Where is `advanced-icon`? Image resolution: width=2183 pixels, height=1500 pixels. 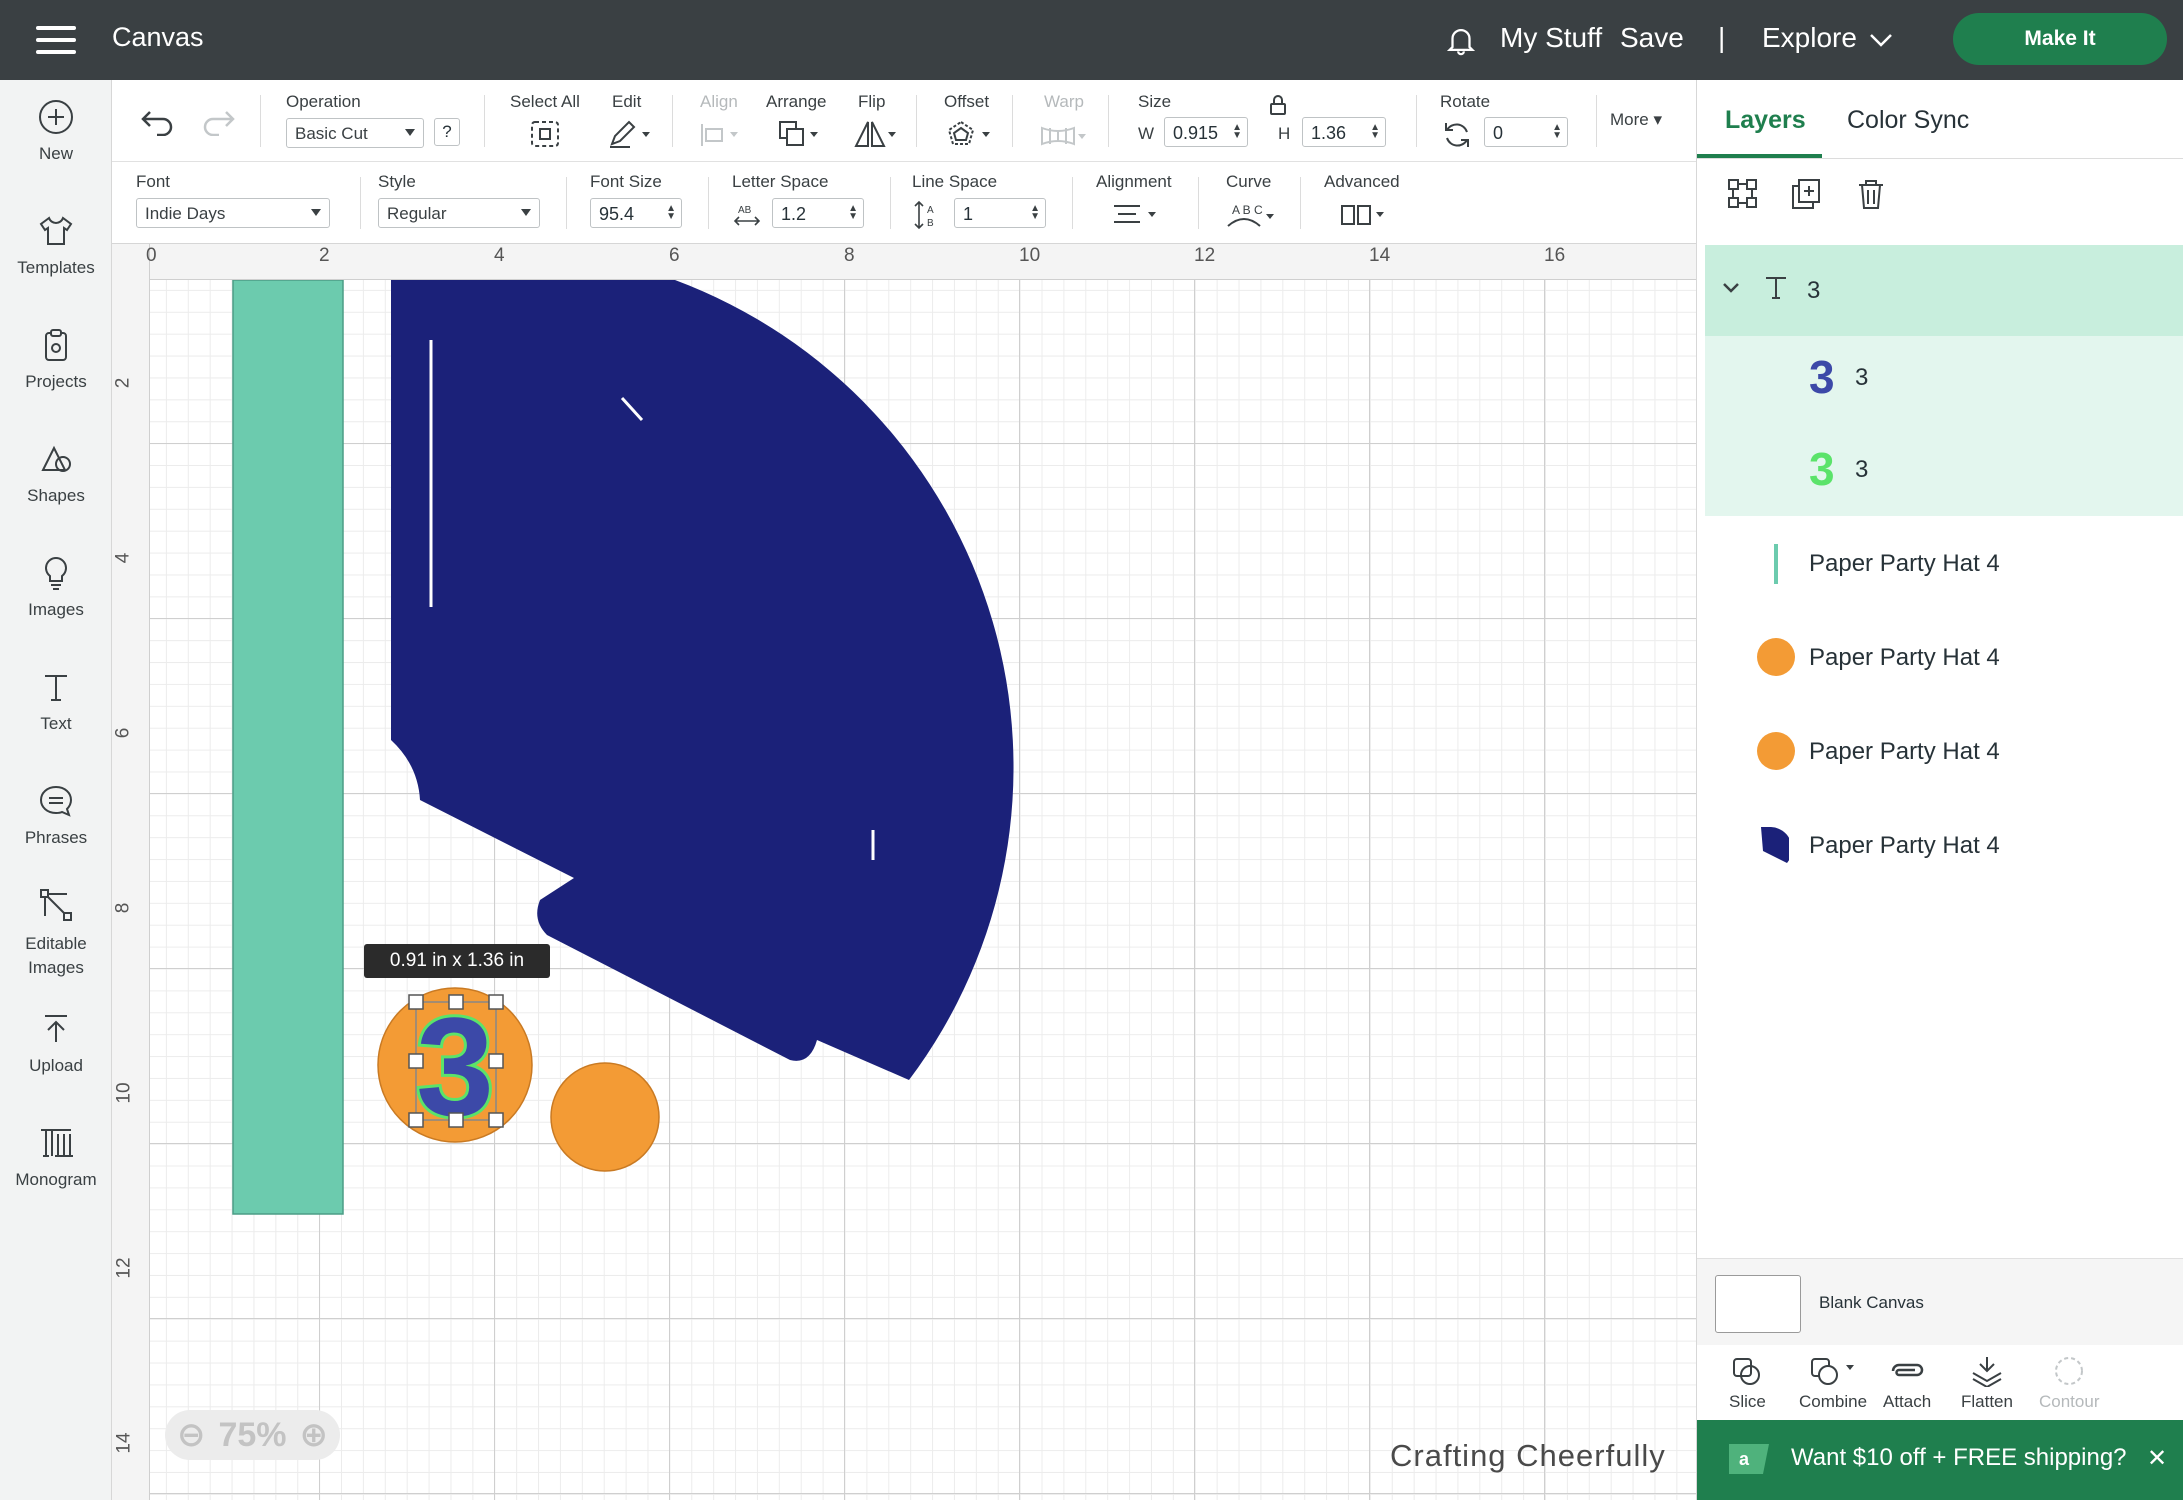
advanced-icon is located at coordinates (1366, 215).